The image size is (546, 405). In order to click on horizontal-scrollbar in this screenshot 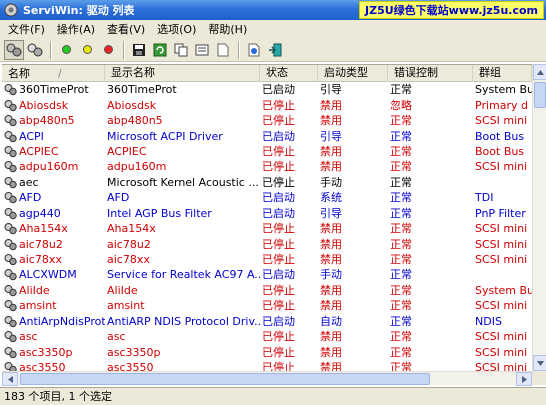, I will do `click(267, 378)`.